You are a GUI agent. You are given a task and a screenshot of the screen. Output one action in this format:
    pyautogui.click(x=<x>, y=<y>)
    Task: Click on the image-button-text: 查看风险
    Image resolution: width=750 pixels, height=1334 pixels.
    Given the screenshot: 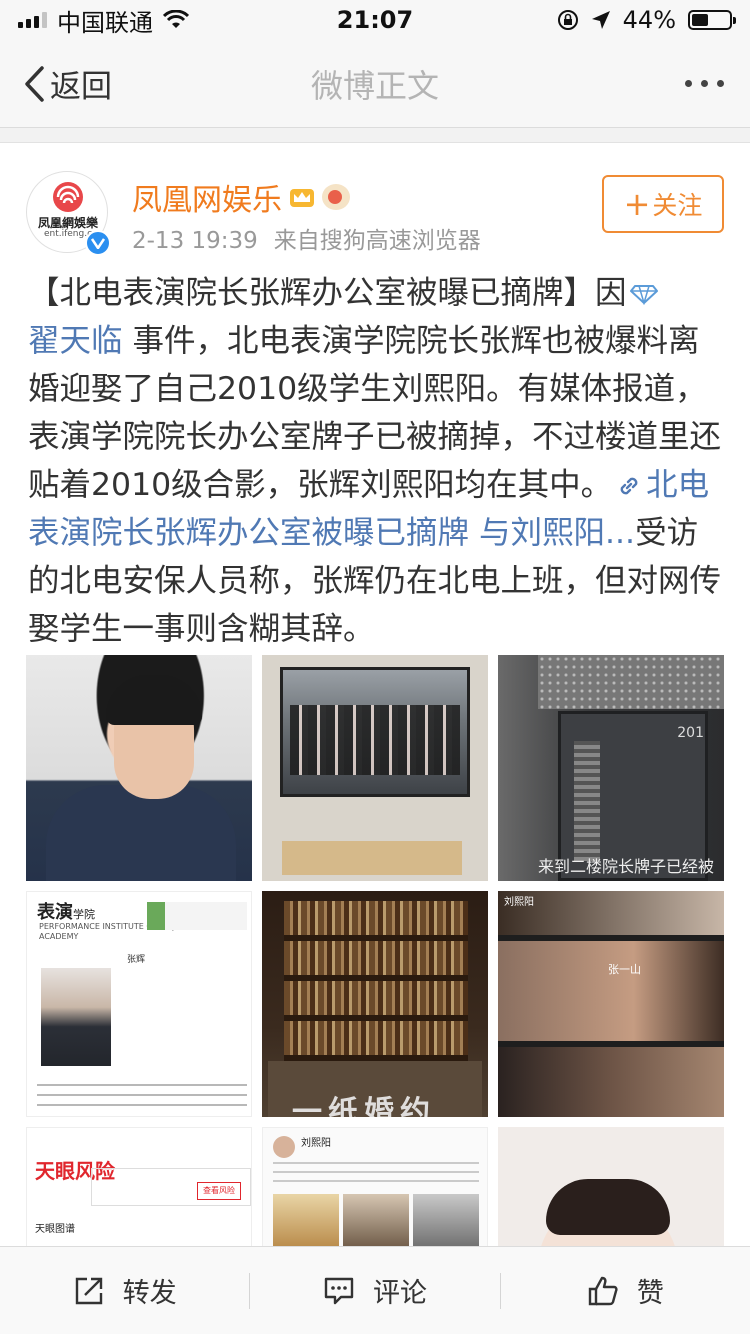 What is the action you would take?
    pyautogui.click(x=219, y=1191)
    